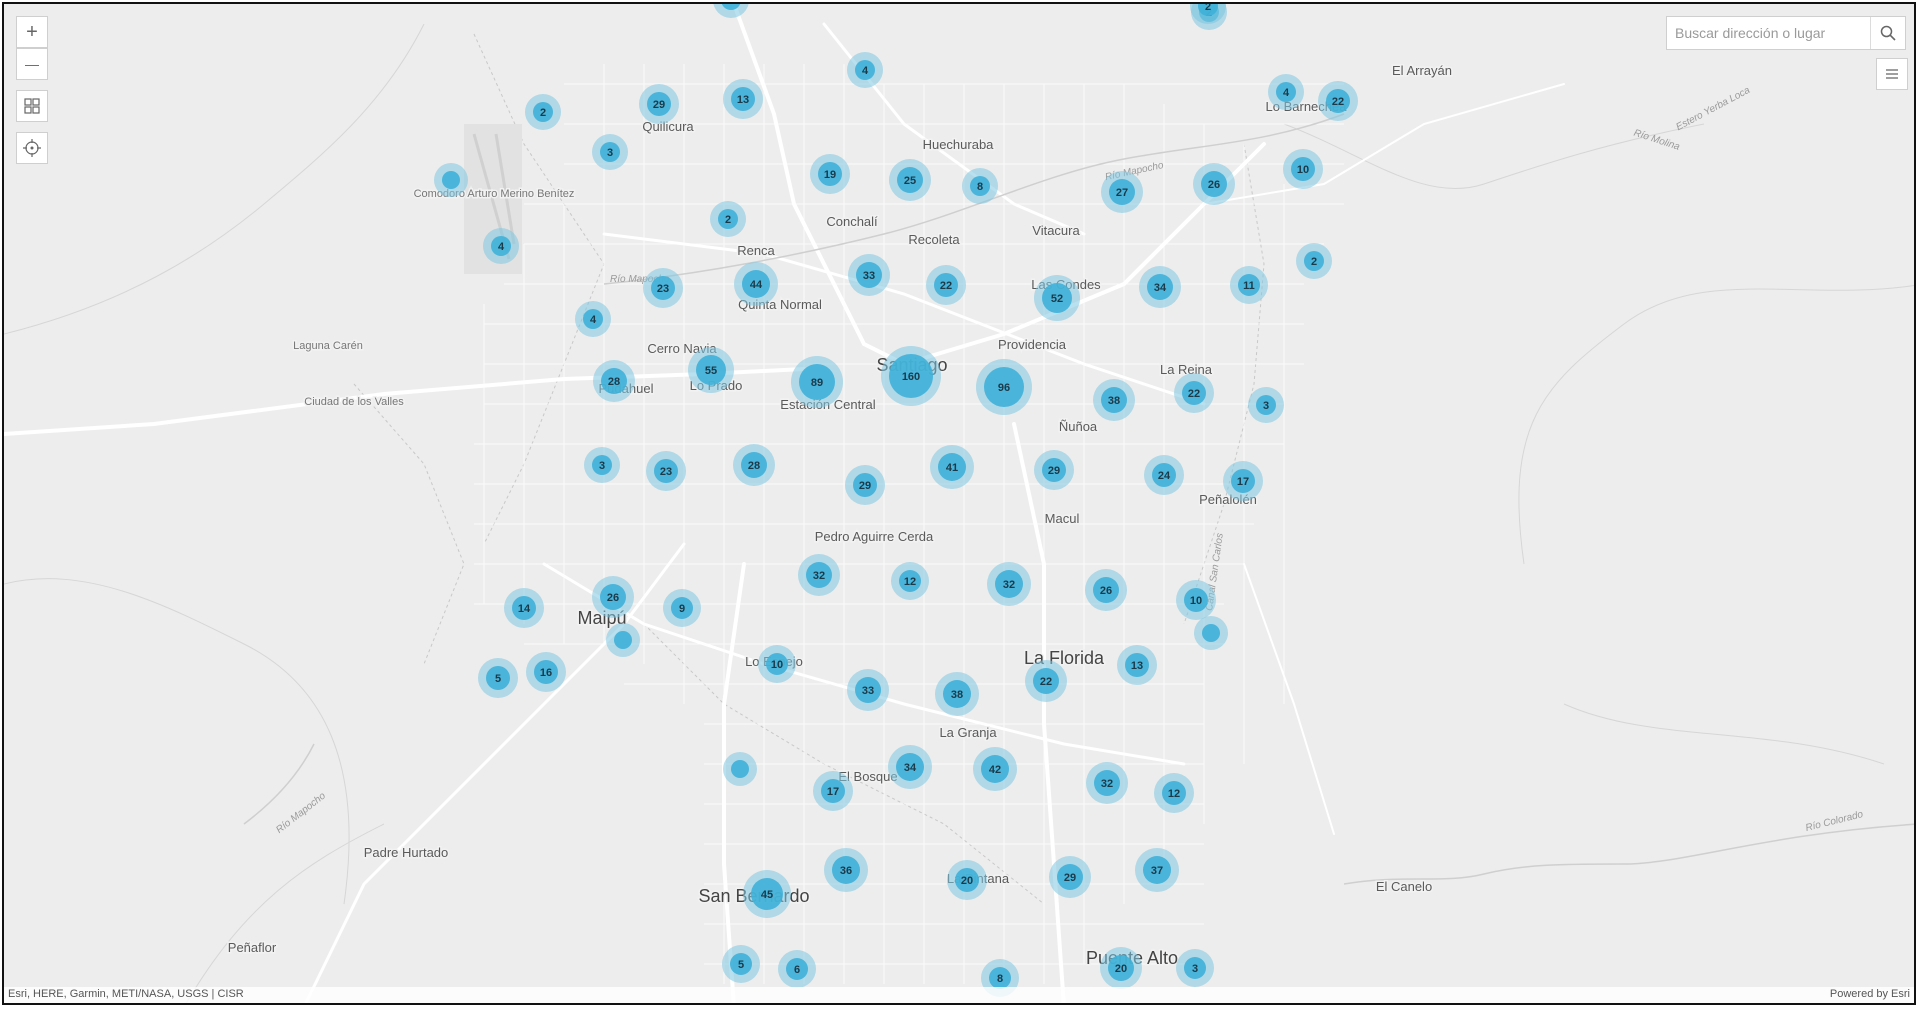 This screenshot has height=1009, width=1920. What do you see at coordinates (874, 536) in the screenshot?
I see `place-label: Pedro Aguirre Cerda` at bounding box center [874, 536].